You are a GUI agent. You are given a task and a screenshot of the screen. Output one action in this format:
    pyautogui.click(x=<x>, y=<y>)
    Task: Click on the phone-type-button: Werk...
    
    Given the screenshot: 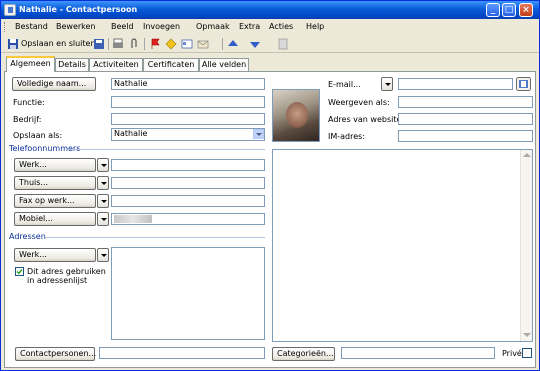 What is the action you would take?
    pyautogui.click(x=55, y=165)
    